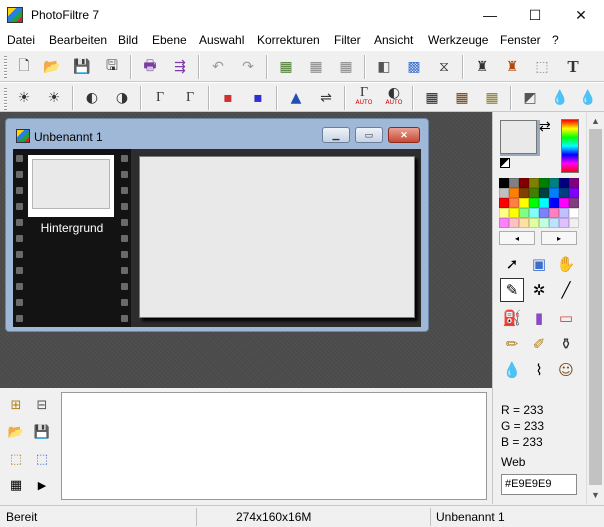 The height and width of the screenshot is (527, 604). Describe the element at coordinates (566, 290) in the screenshot. I see `line-tool-icon: ╱` at that location.